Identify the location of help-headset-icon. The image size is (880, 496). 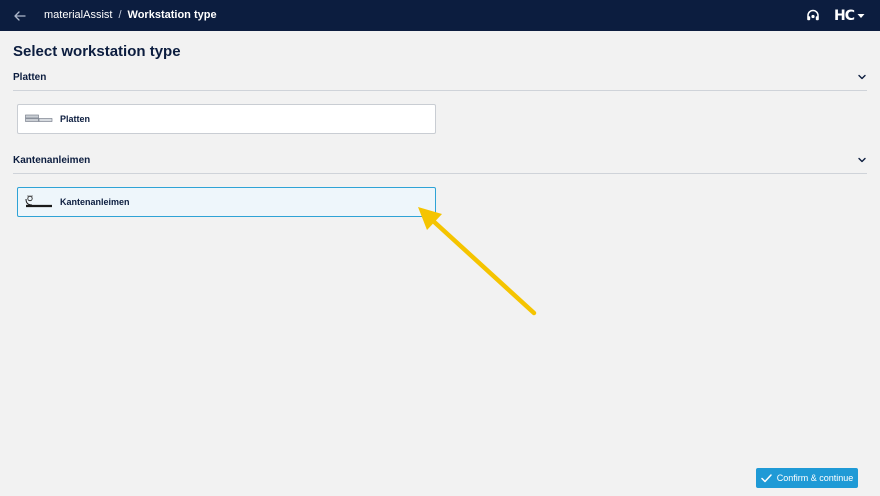
(813, 15).